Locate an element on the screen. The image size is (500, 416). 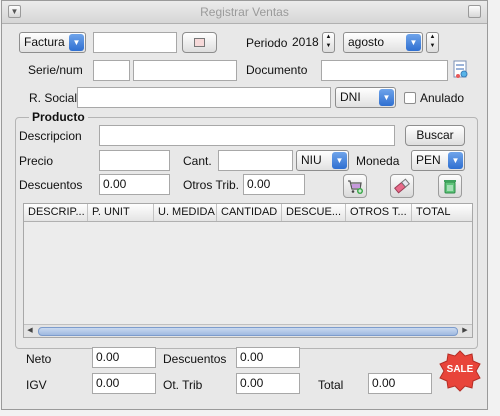
calendar-icon is located at coordinates (199, 42).